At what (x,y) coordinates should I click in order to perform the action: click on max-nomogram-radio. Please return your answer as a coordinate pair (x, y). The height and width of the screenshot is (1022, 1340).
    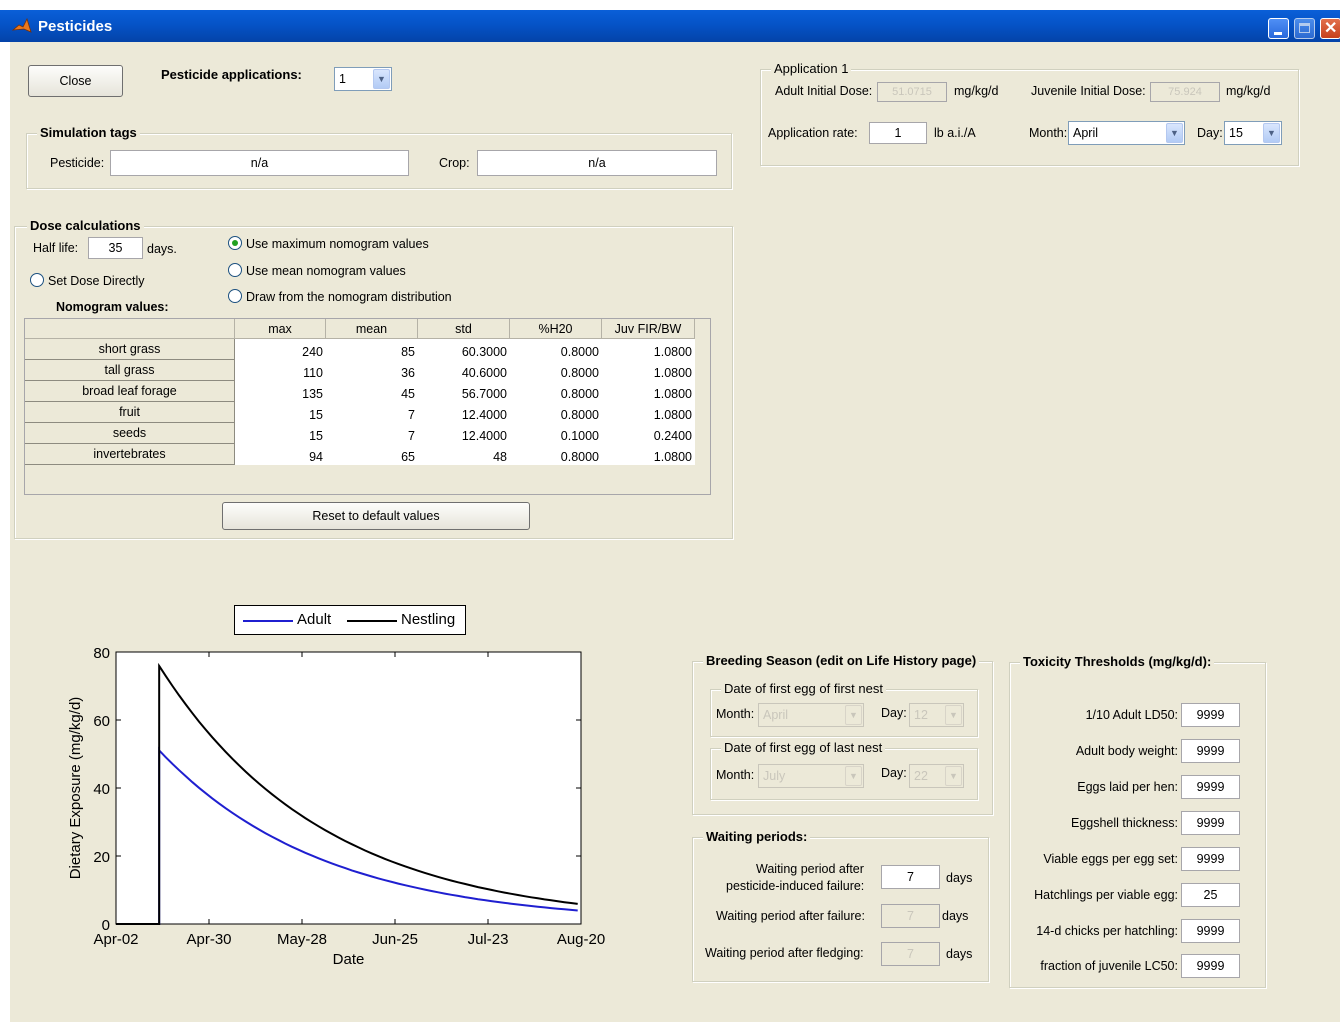
    Looking at the image, I should click on (235, 243).